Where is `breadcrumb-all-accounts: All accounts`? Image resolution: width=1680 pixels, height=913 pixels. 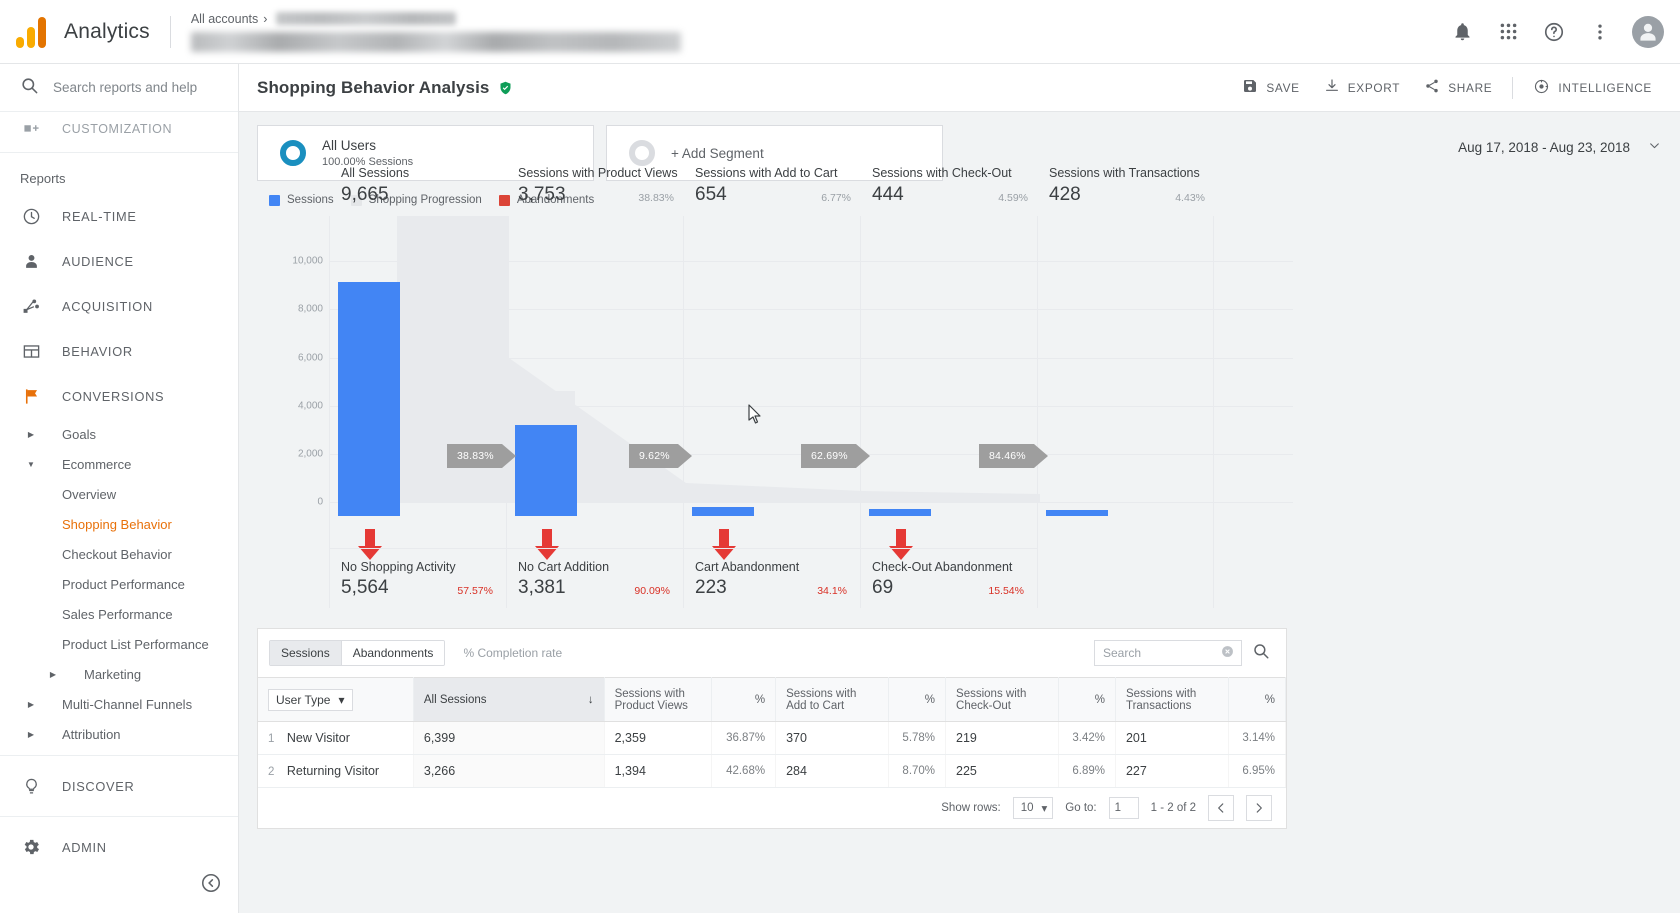
breadcrumb-all-accounts: All accounts is located at coordinates (224, 19).